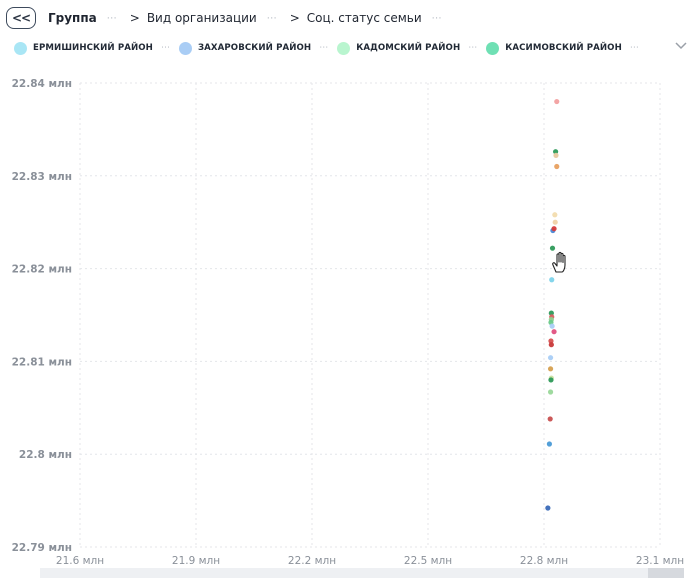 The height and width of the screenshot is (584, 698). I want to click on breadcrumb-item-org-type: > Вид организации, so click(193, 18).